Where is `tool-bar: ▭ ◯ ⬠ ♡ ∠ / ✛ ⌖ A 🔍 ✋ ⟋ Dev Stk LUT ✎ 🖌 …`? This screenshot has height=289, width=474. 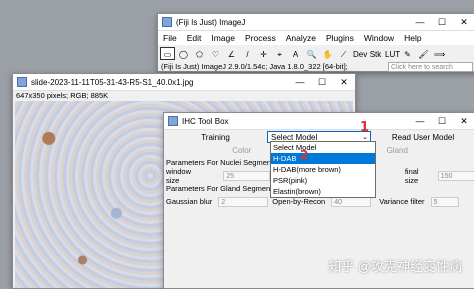 tool-bar: ▭ ◯ ⬠ ♡ ∠ / ✛ ⌖ A 🔍 ✋ ⟋ Dev Stk LUT ✎ 🖌 … is located at coordinates (316, 53).